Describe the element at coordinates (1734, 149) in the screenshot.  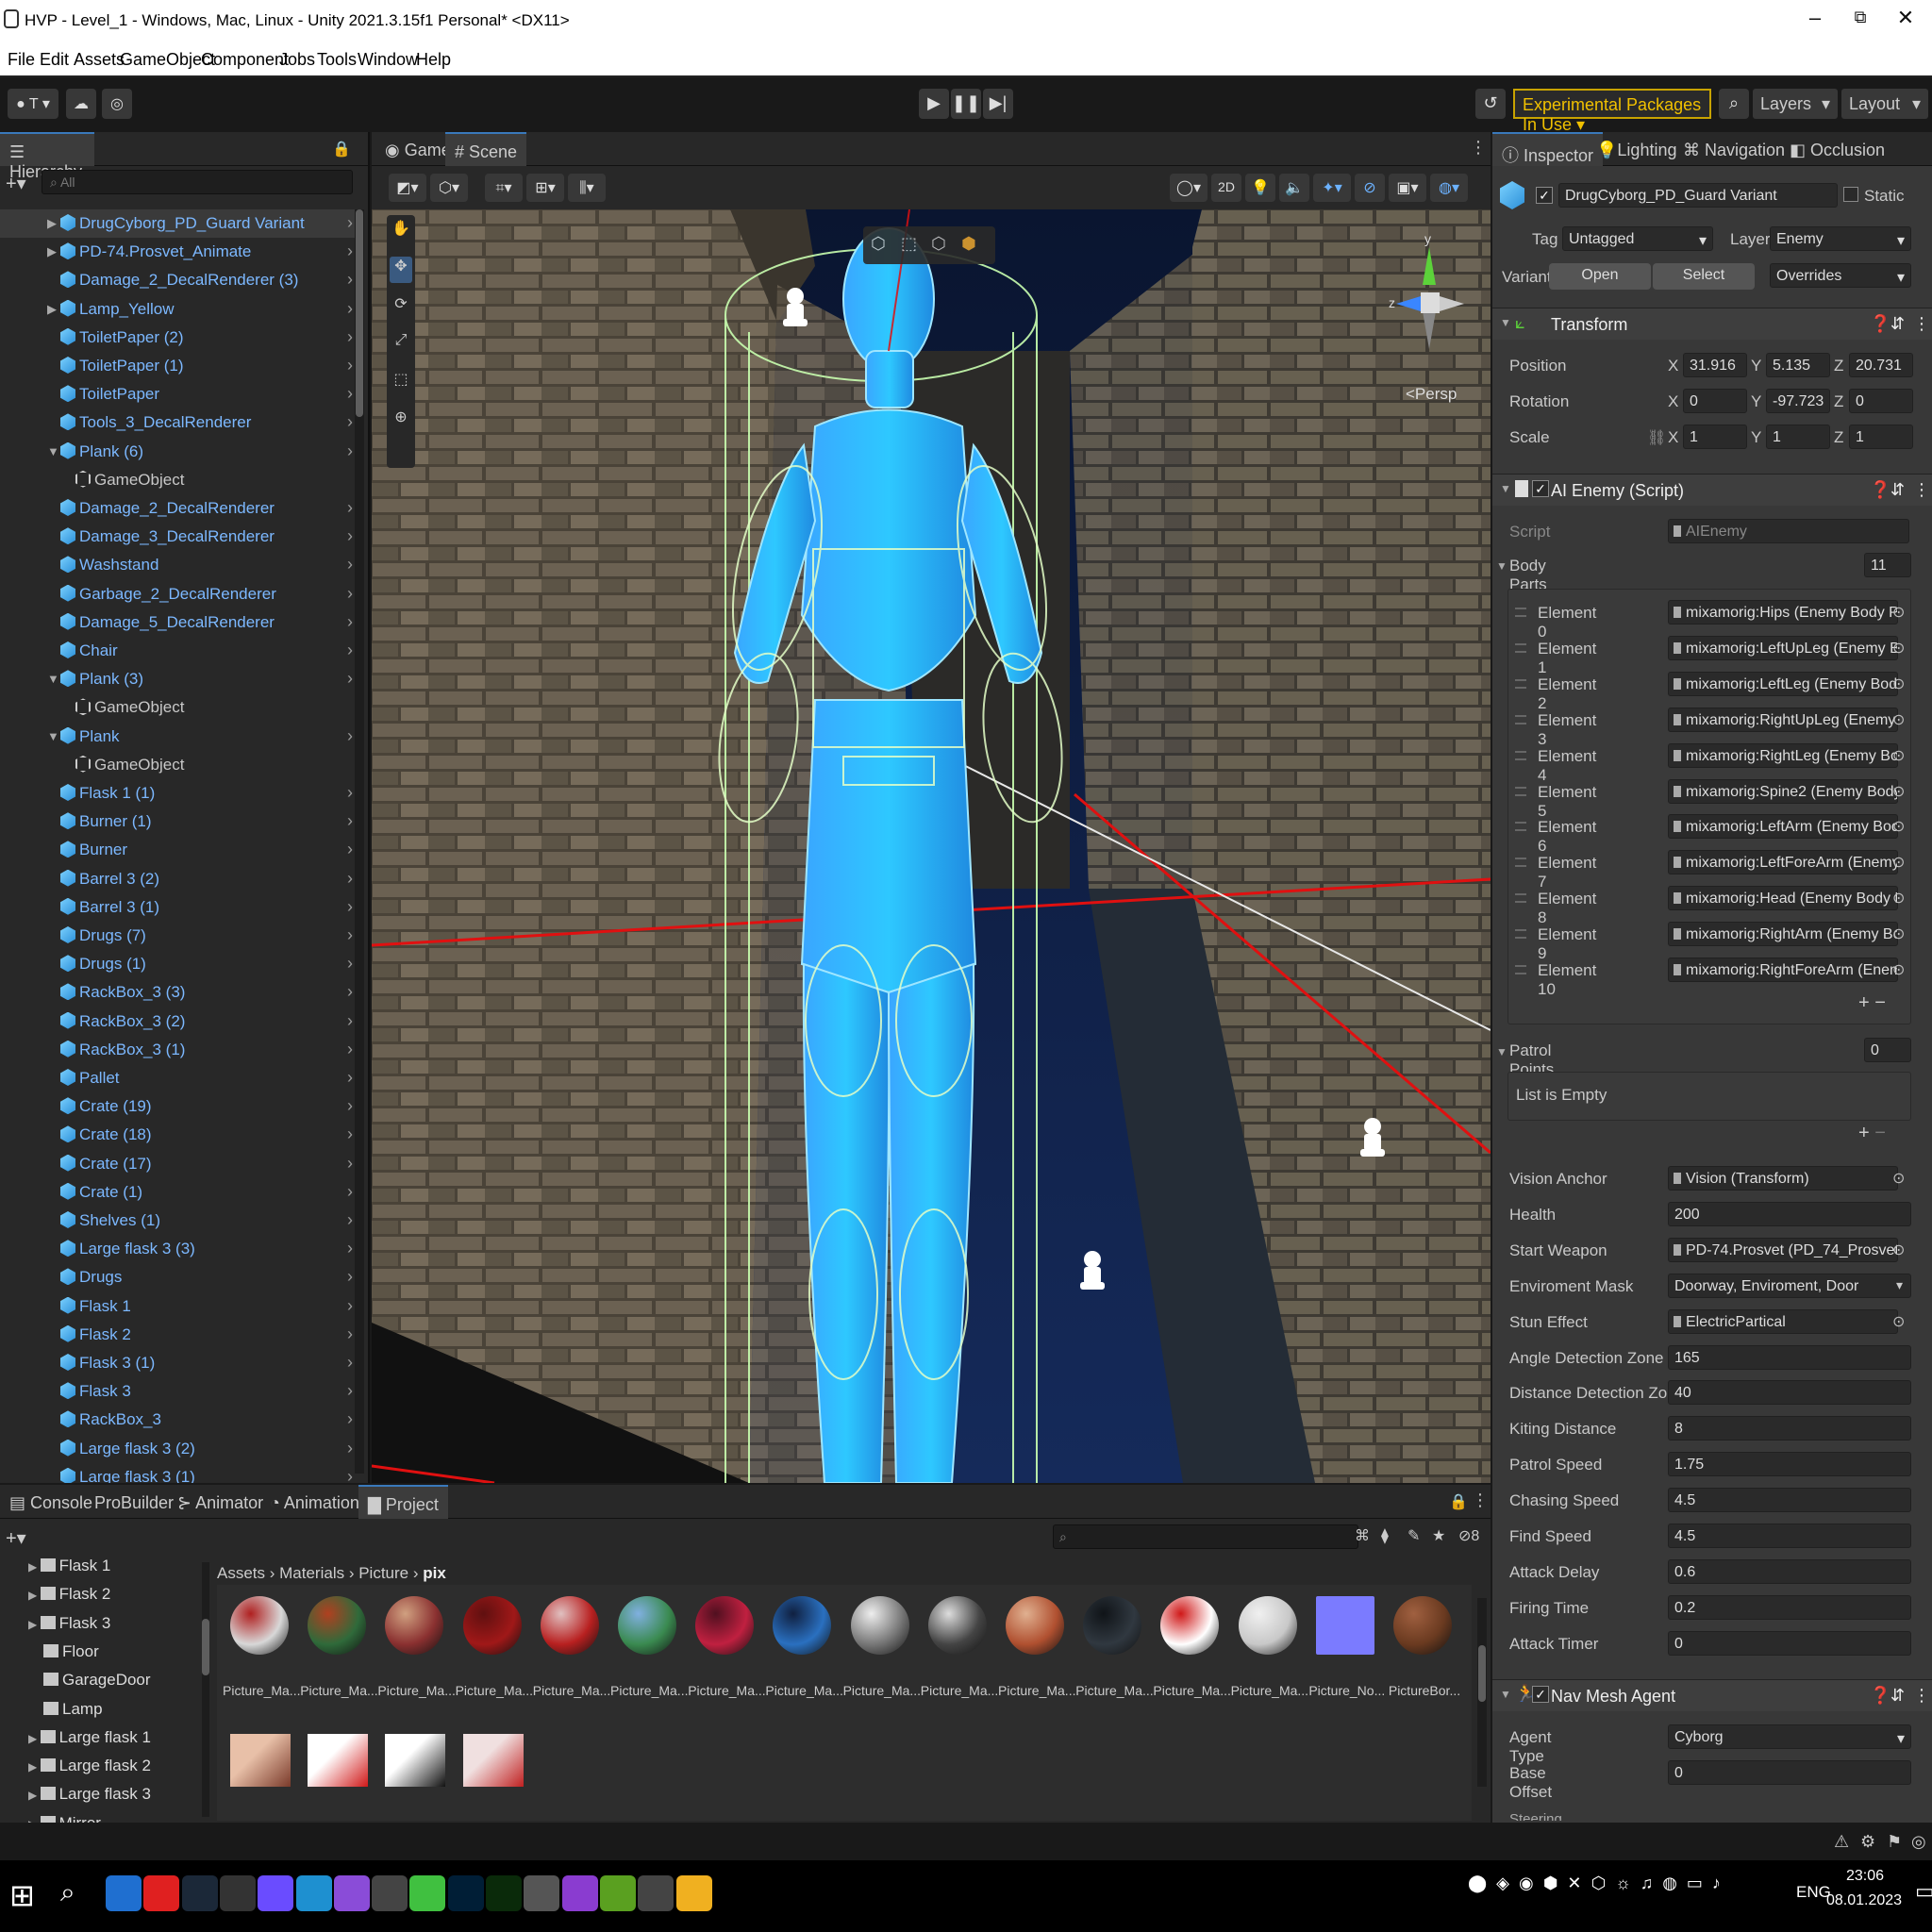
I see `tab-navigation: ⌘ Navigation` at that location.